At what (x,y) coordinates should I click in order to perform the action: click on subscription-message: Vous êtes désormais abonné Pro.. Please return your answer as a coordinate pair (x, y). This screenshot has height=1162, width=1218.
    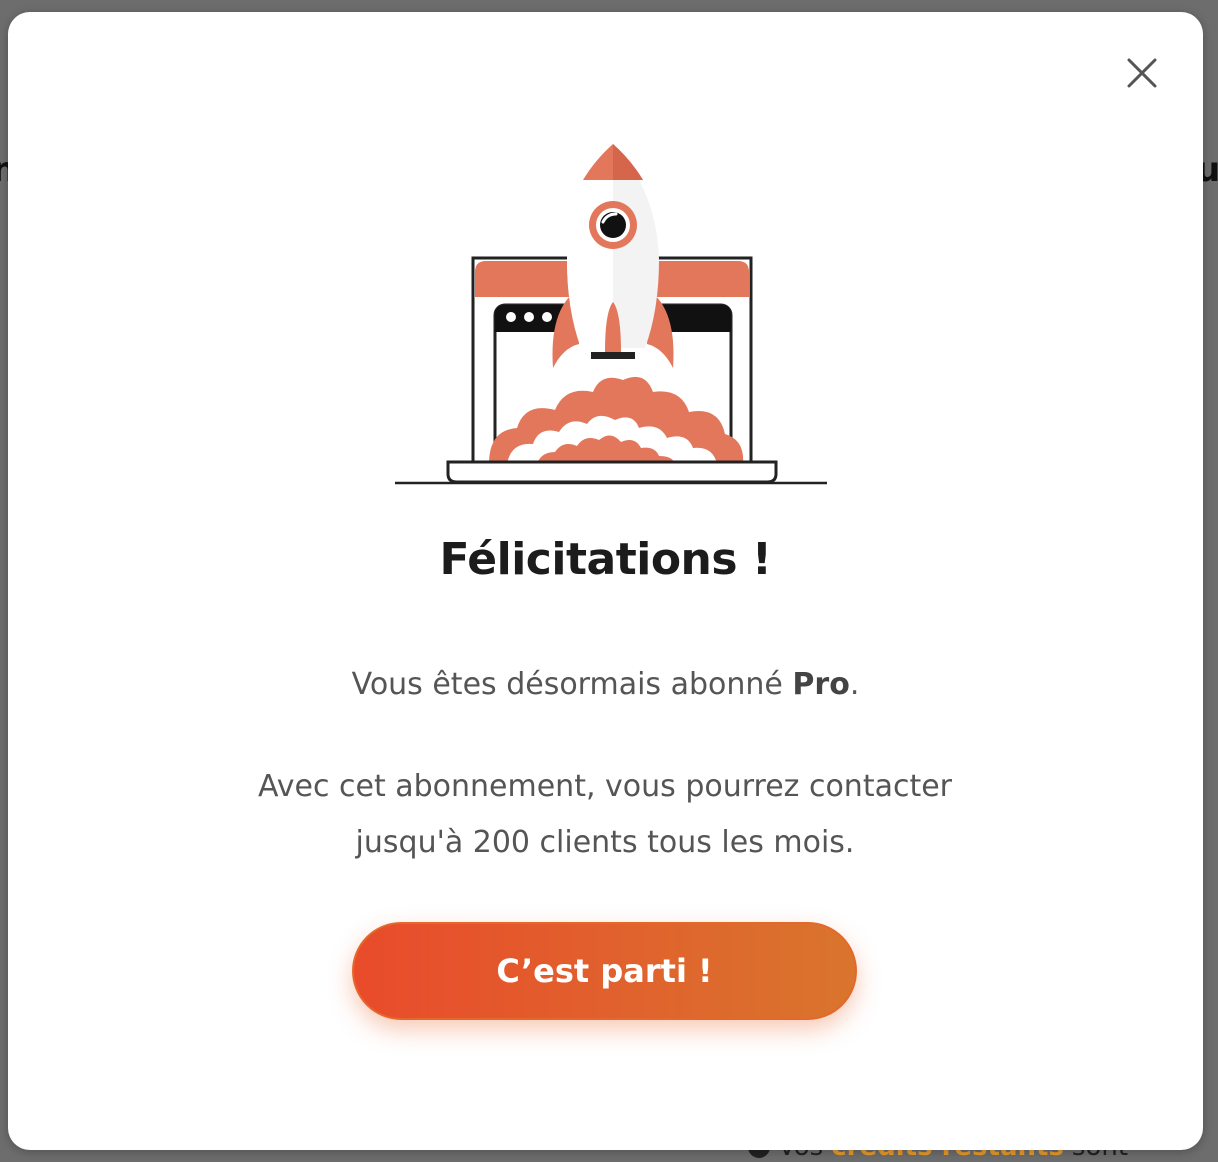
    Looking at the image, I should click on (605, 684).